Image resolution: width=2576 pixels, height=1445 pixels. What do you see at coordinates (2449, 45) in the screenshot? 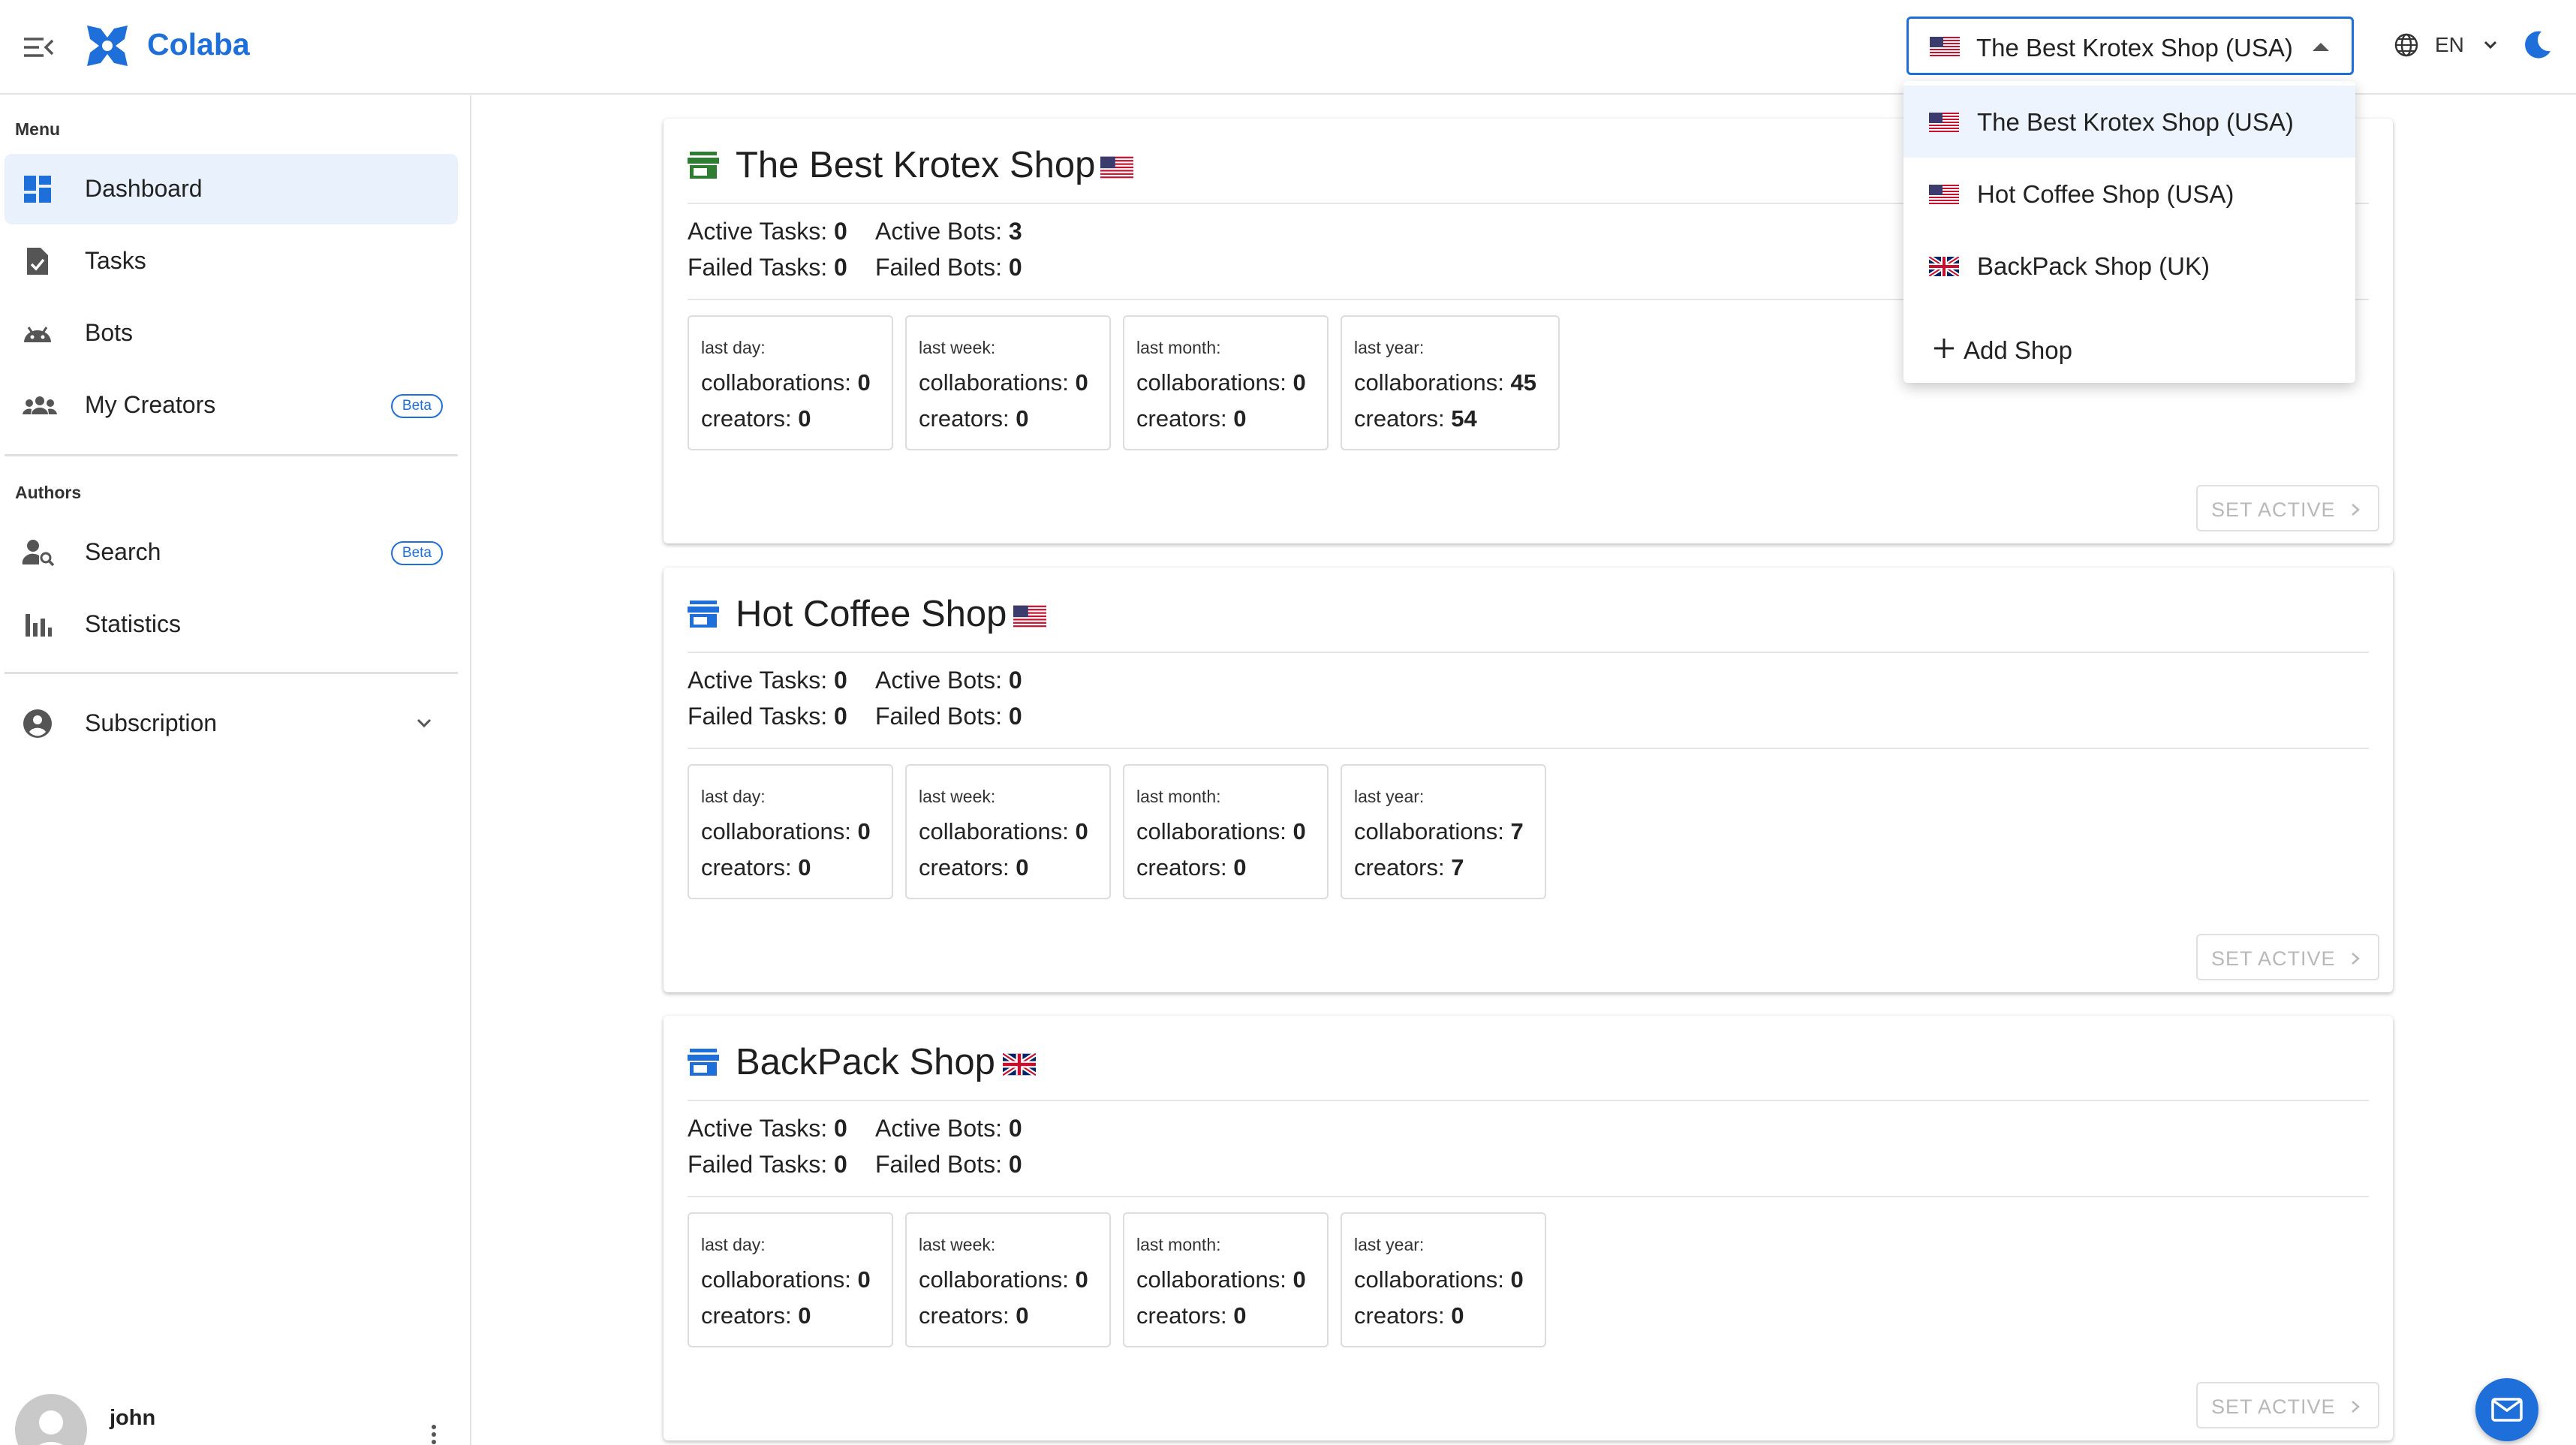
I see `language-code: EN` at bounding box center [2449, 45].